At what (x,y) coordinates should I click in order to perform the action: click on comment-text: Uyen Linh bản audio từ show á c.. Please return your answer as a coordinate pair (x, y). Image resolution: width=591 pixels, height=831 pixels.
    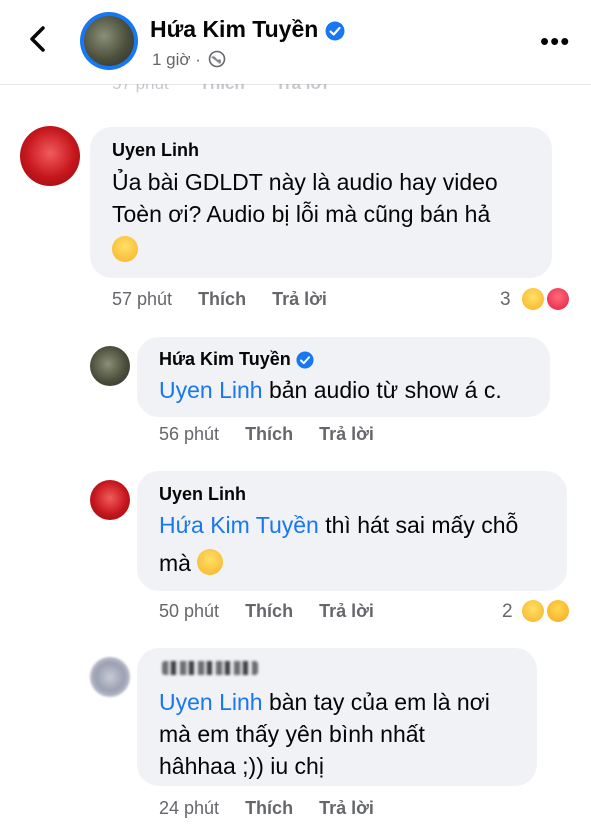
    Looking at the image, I should click on (330, 390).